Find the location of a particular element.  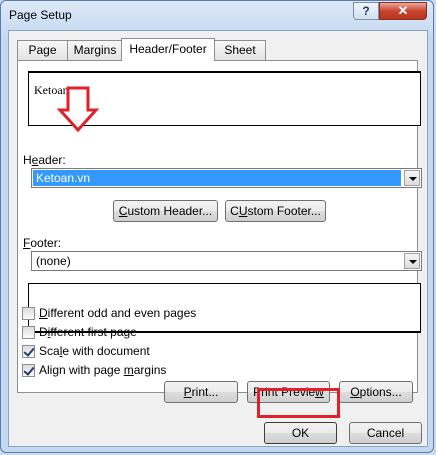

title-bar: Page Setup ? ✕ is located at coordinates (217, 16).